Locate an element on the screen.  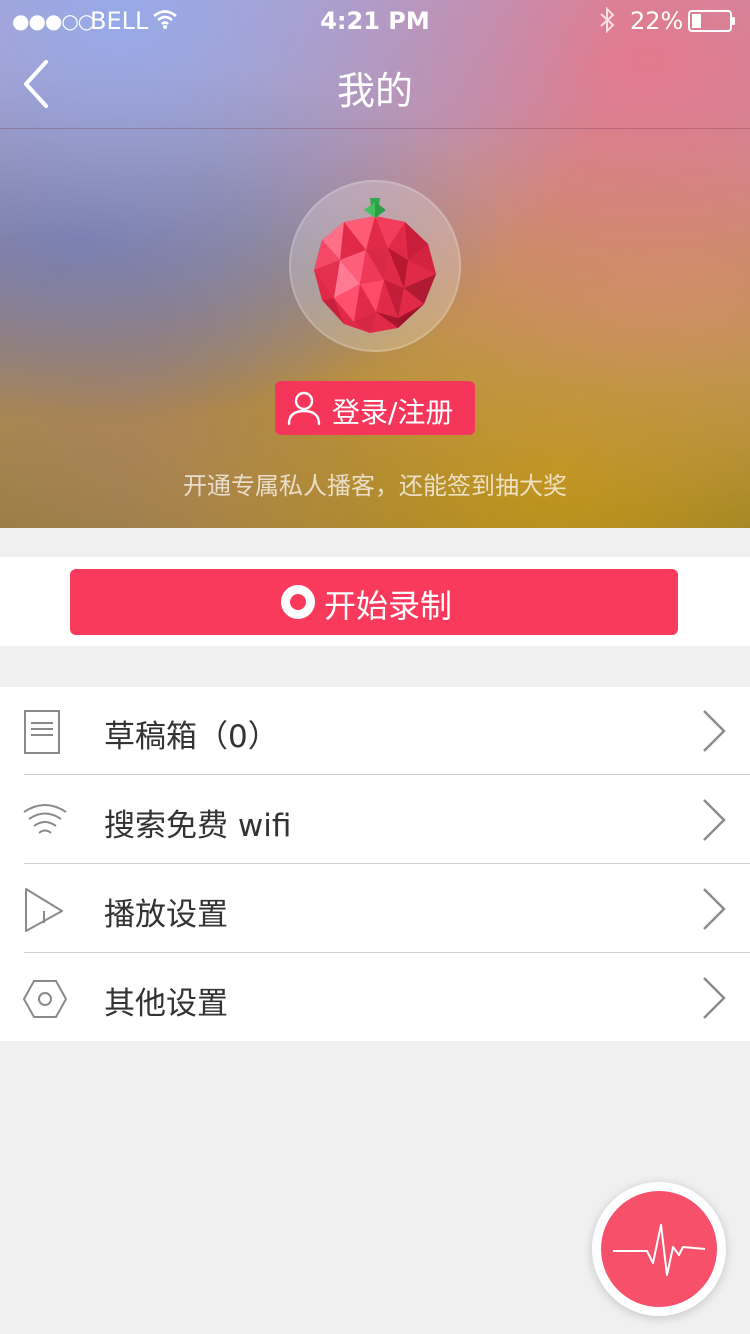
user-icon is located at coordinates (304, 411).